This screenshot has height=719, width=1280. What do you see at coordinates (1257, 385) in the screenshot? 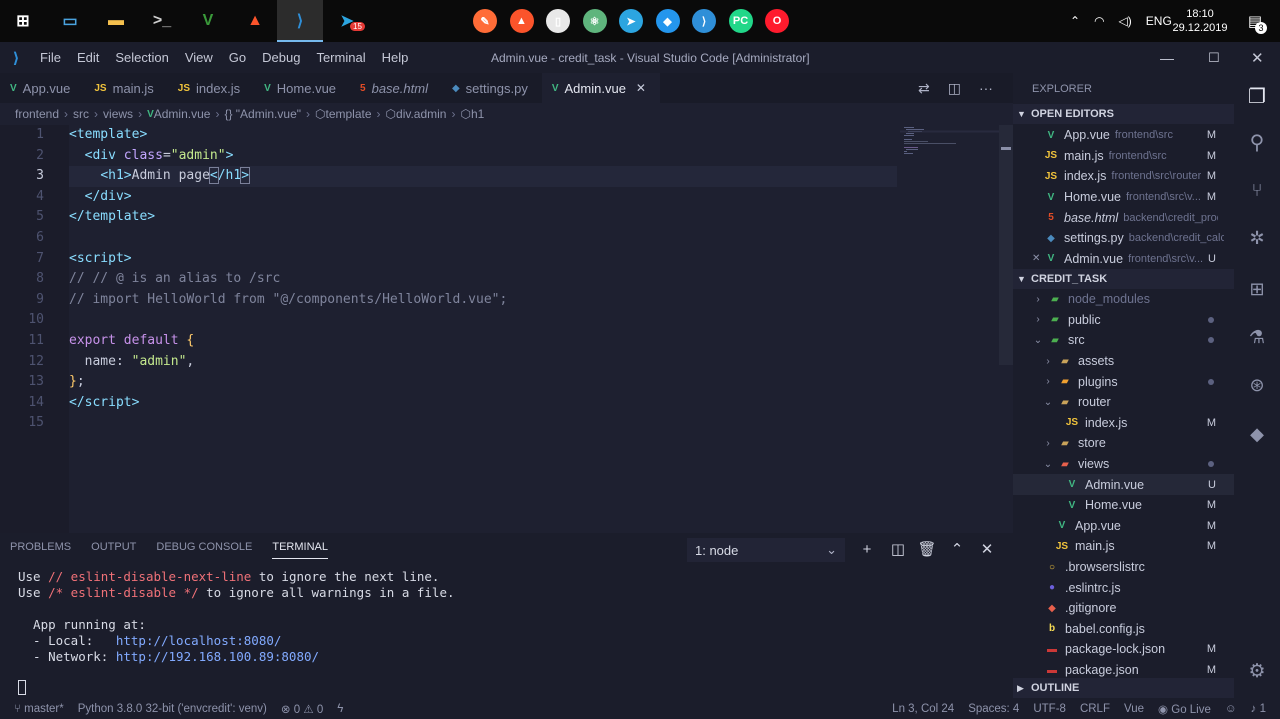
I see `git-graph-icon: ⊛` at bounding box center [1257, 385].